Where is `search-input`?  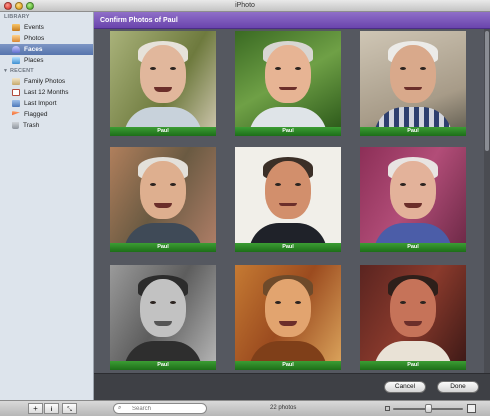
search-input is located at coordinates (168, 409).